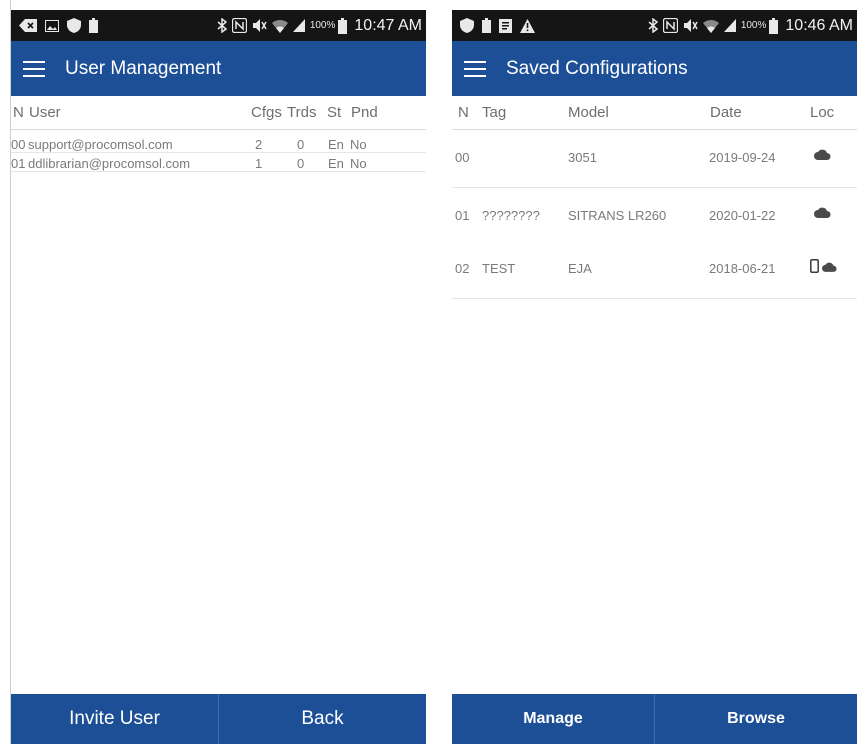 The height and width of the screenshot is (744, 857). Describe the element at coordinates (654, 270) in the screenshot. I see `table-row: 02 TEST EJA 2018-06-21` at that location.